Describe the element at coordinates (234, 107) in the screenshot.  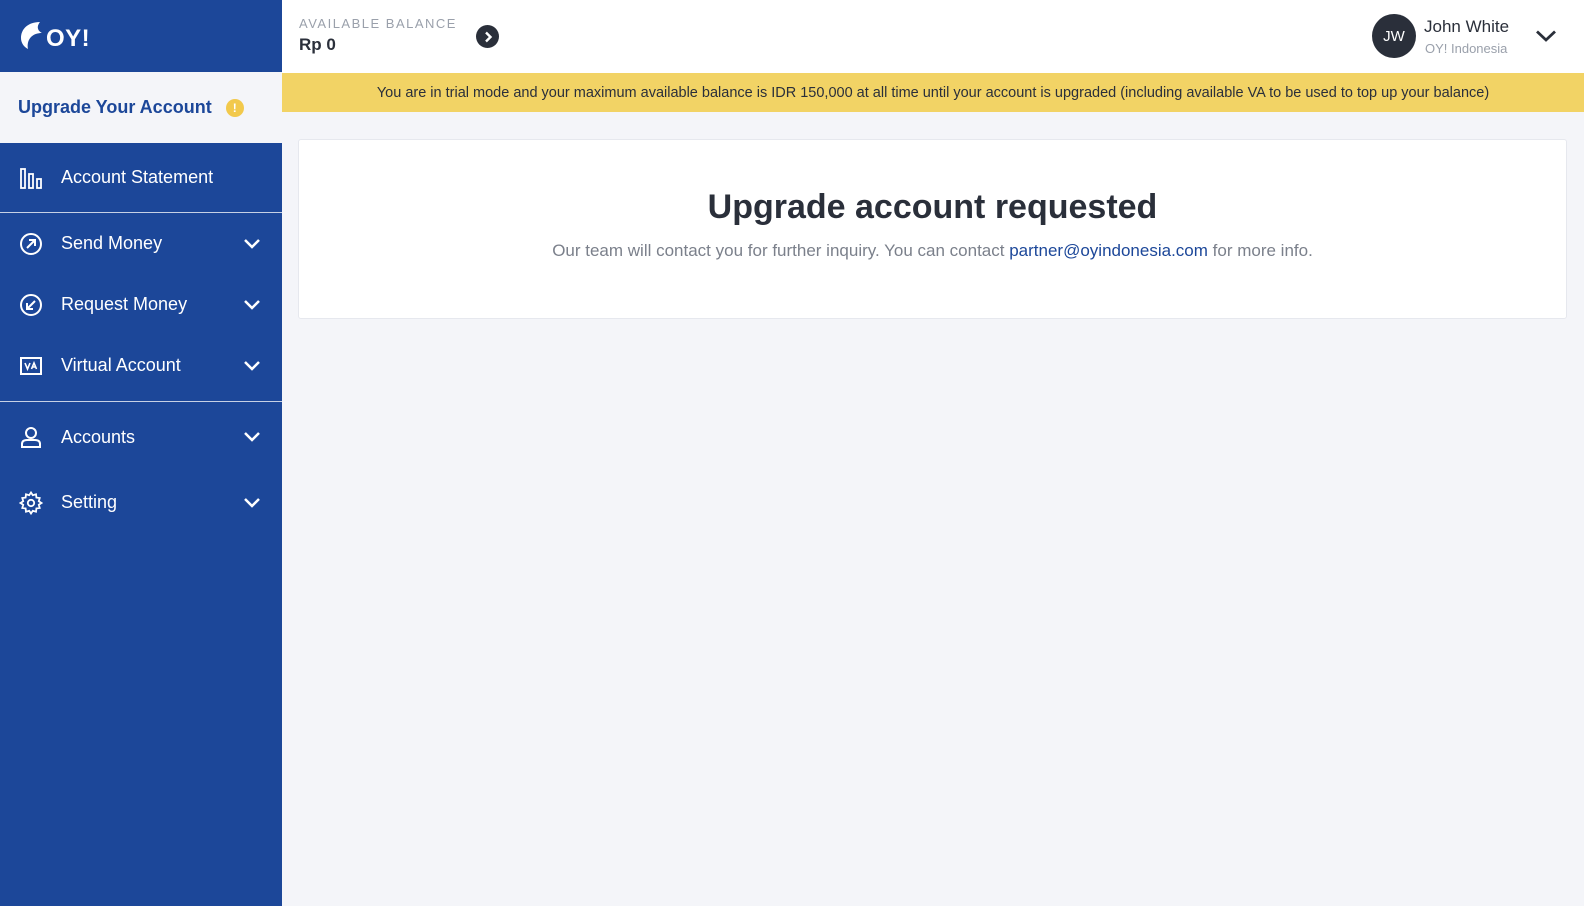
I see `warning-icon: !` at that location.